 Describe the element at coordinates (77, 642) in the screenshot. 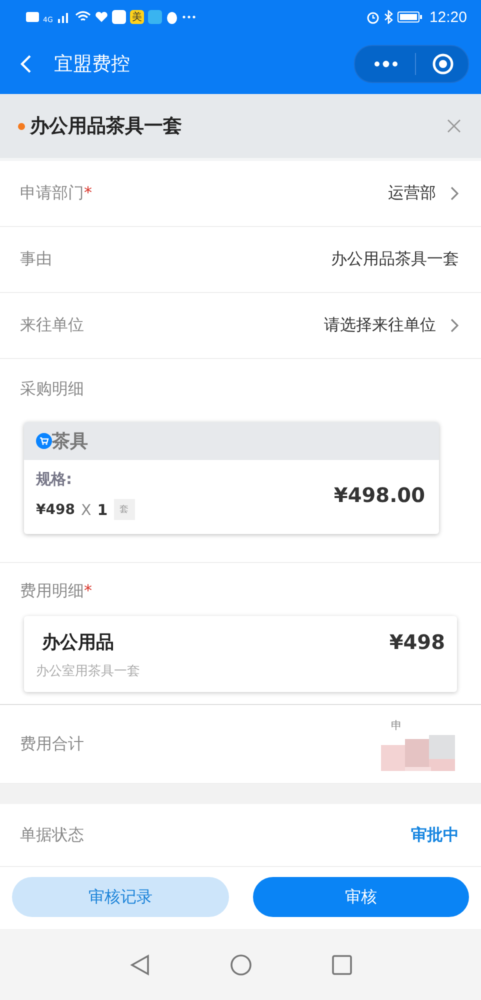

I see `expense-name: 办公用品` at that location.